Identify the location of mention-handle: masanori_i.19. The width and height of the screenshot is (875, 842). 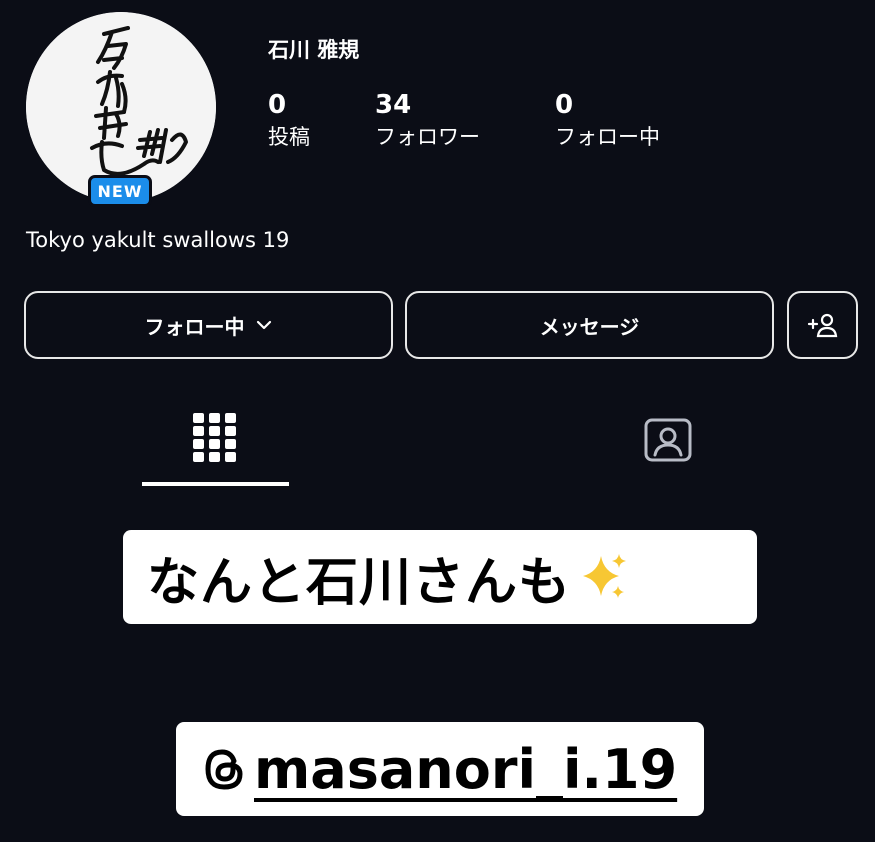
(466, 769).